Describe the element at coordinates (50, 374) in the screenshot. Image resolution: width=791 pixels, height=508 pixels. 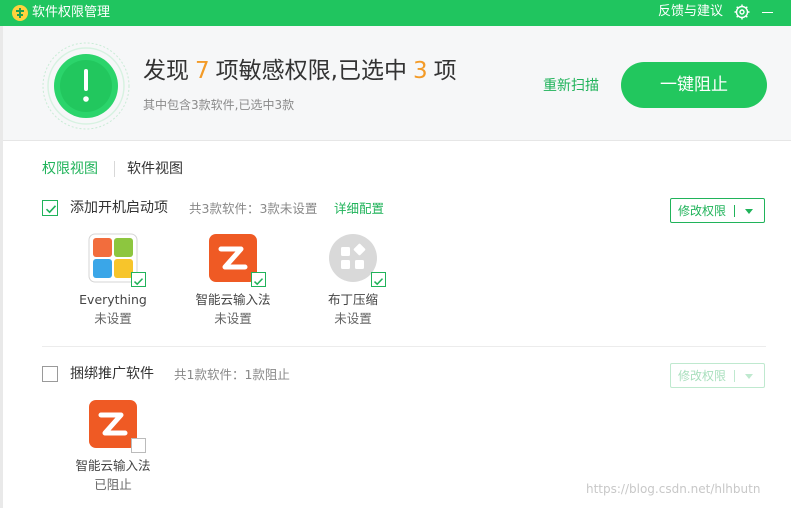
I see `section-bundled-checkbox` at that location.